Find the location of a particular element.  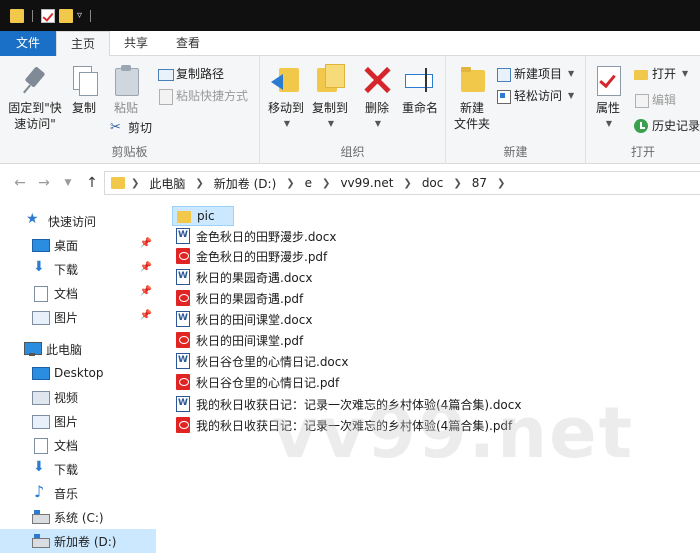

nav-quick-access: 快速访问 is located at coordinates (80, 221).